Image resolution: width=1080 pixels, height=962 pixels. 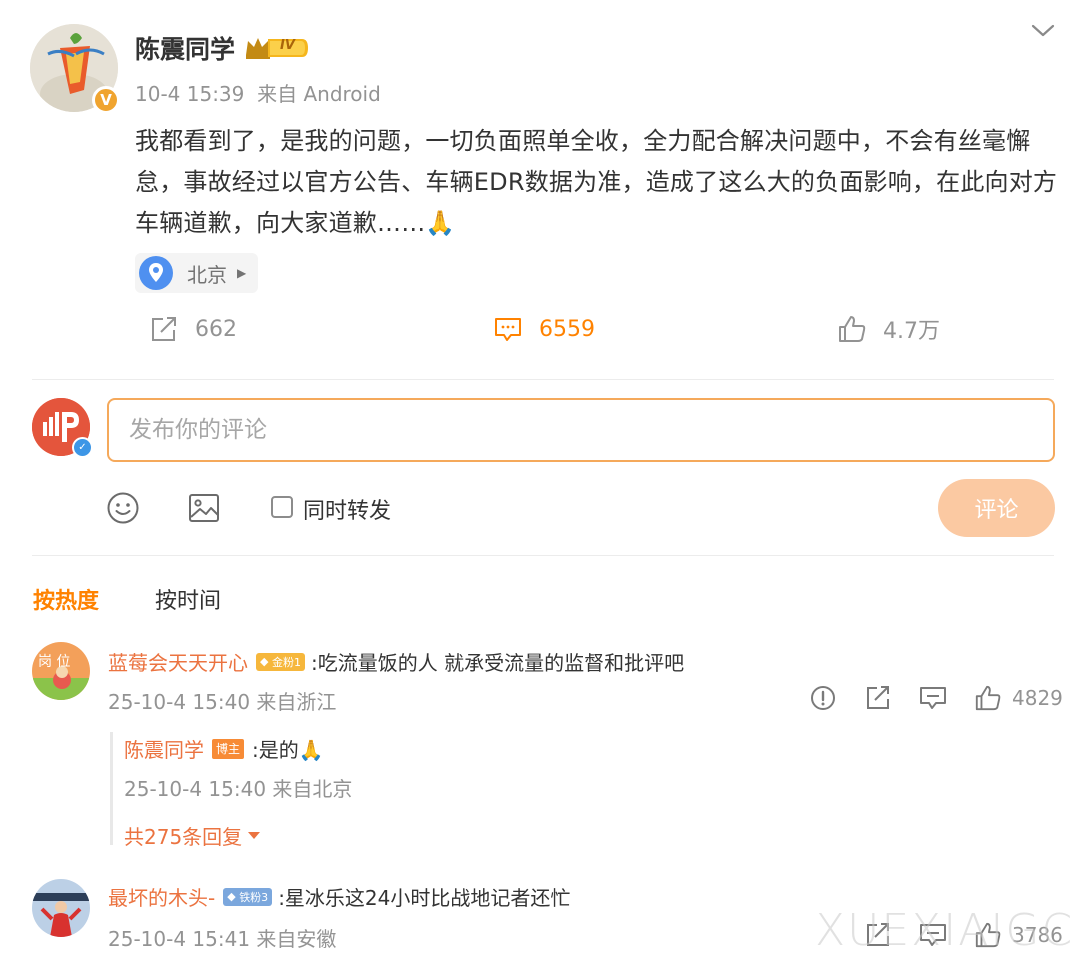 I want to click on member-level-badge: IV, so click(x=277, y=50).